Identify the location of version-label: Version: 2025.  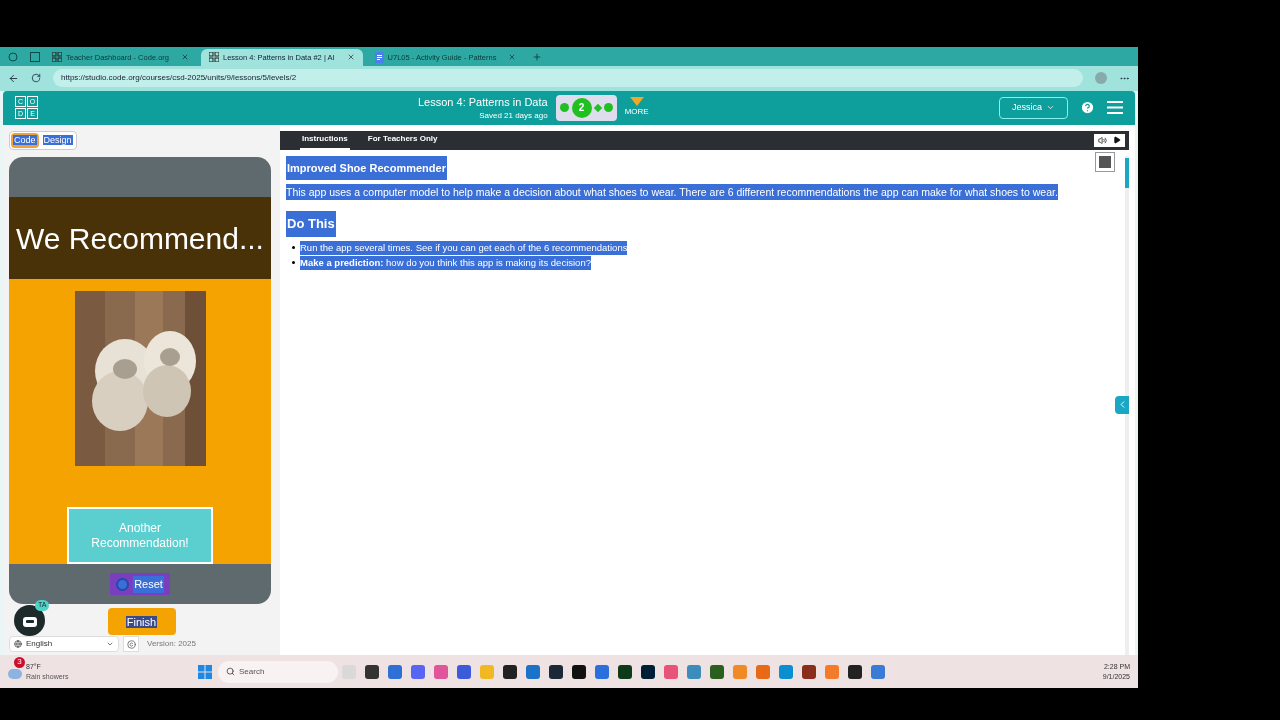
(171, 644).